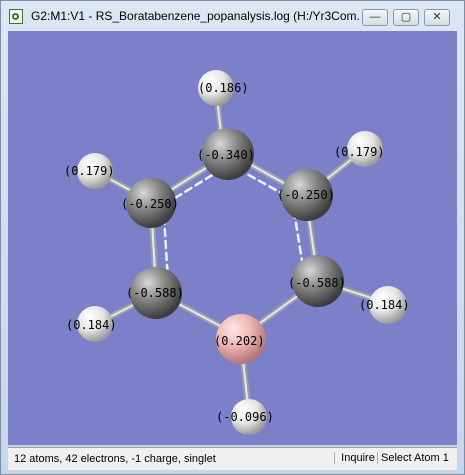 This screenshot has height=475, width=465. What do you see at coordinates (317, 283) in the screenshot?
I see `charge-label-c-lower-right: (-0.588)` at bounding box center [317, 283].